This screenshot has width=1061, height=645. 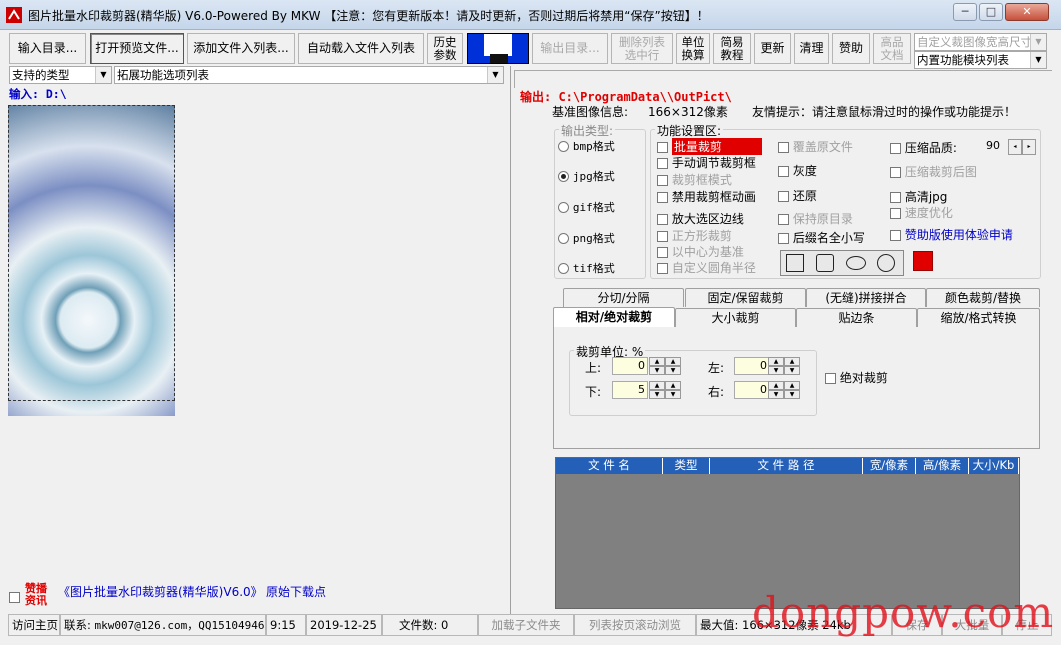 I want to click on bottom-up-fast-button: ▲, so click(x=673, y=385).